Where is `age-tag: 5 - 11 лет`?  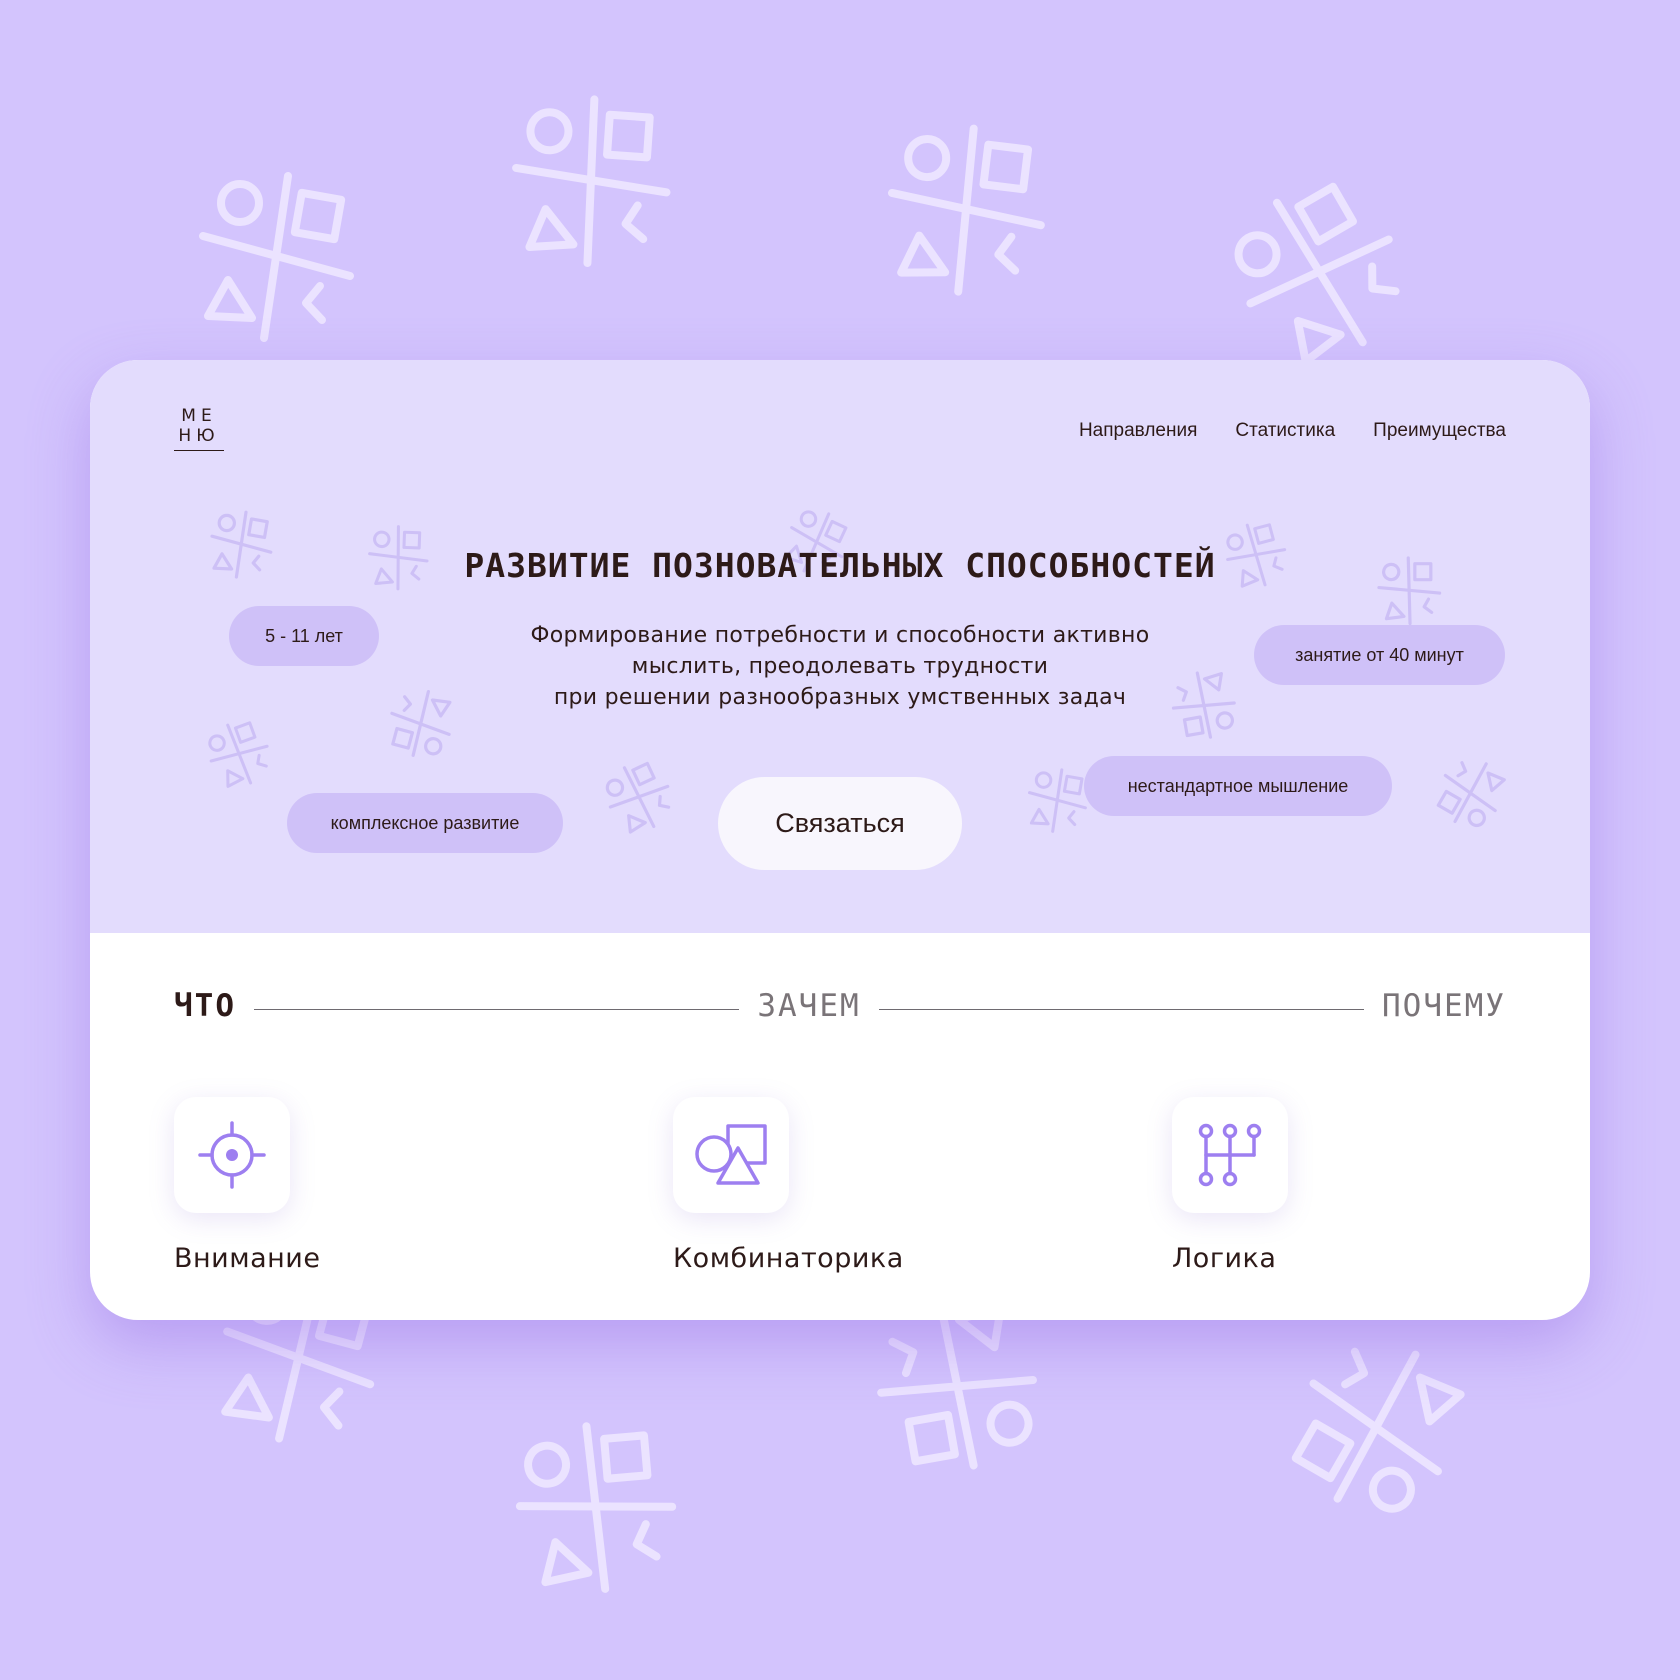 age-tag: 5 - 11 лет is located at coordinates (304, 636).